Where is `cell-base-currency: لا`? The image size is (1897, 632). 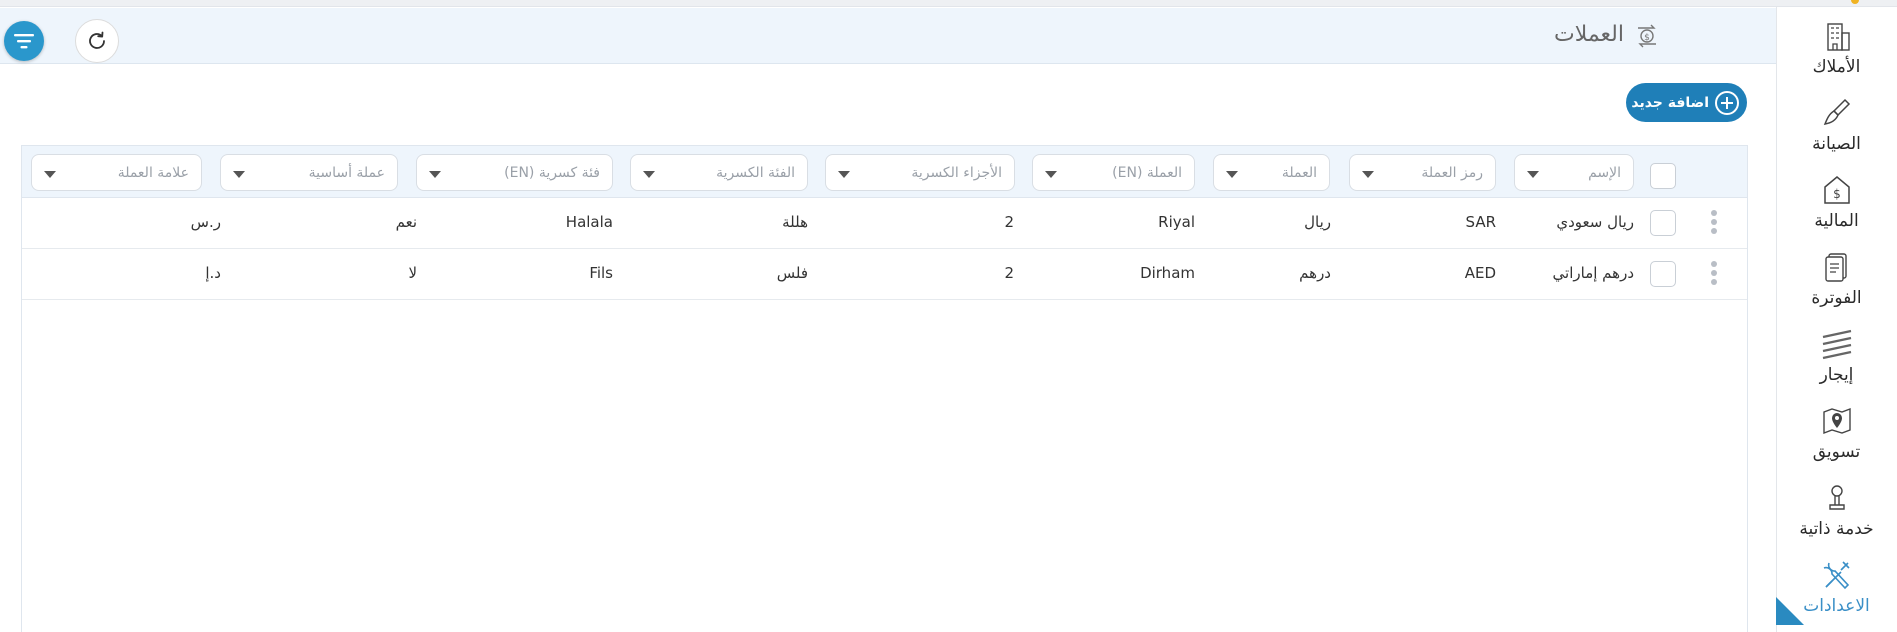 cell-base-currency: لا is located at coordinates (412, 273).